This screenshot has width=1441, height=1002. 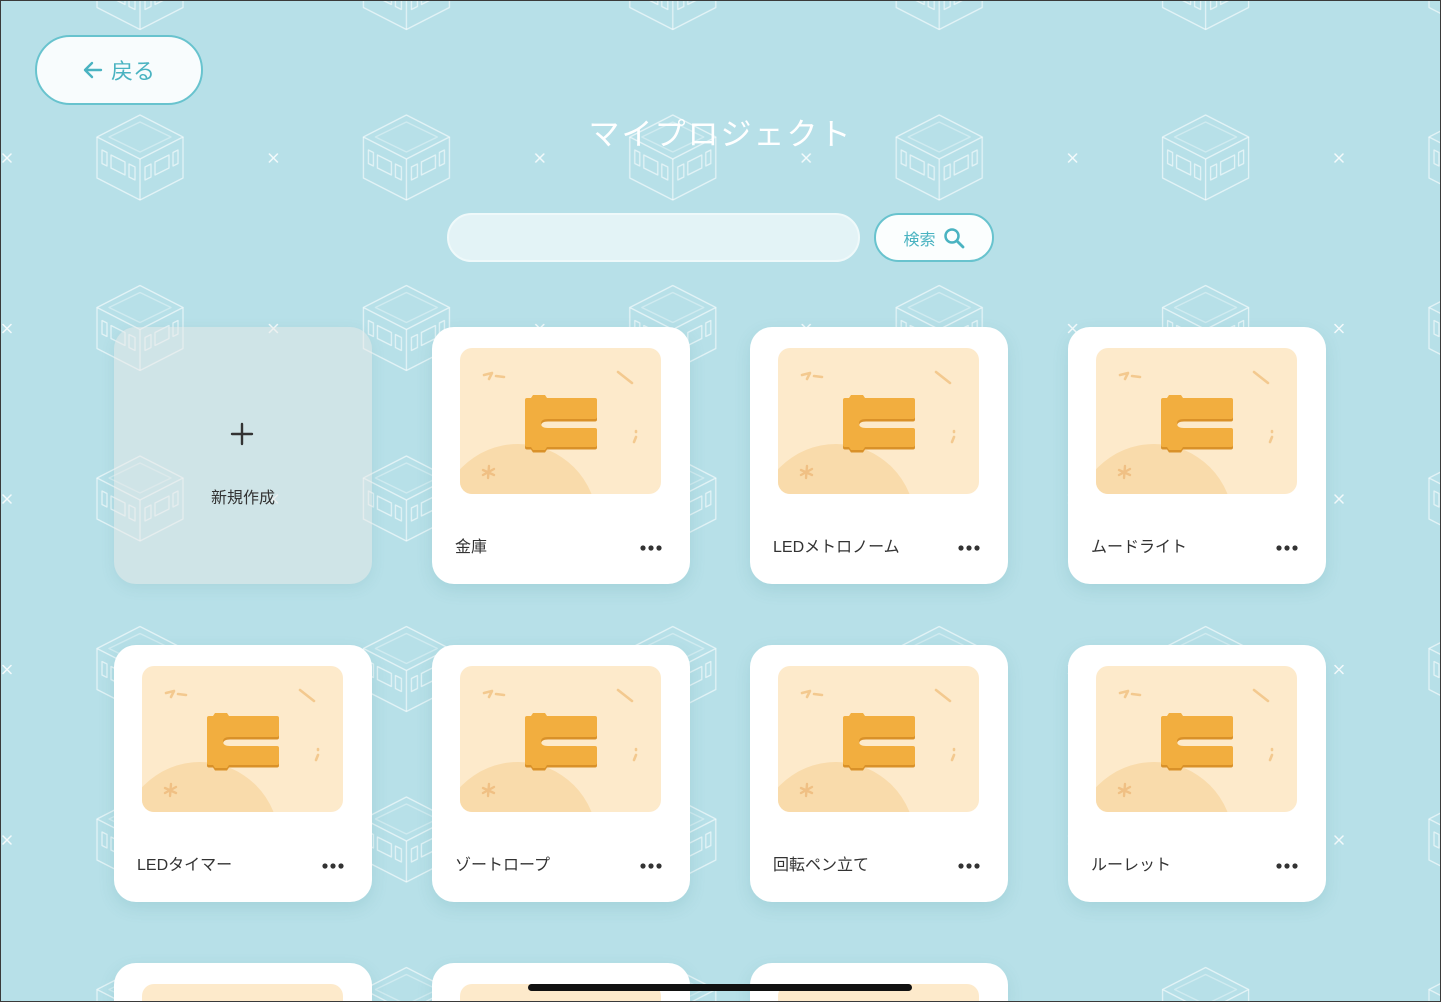 I want to click on plus-icon, so click(x=242, y=434).